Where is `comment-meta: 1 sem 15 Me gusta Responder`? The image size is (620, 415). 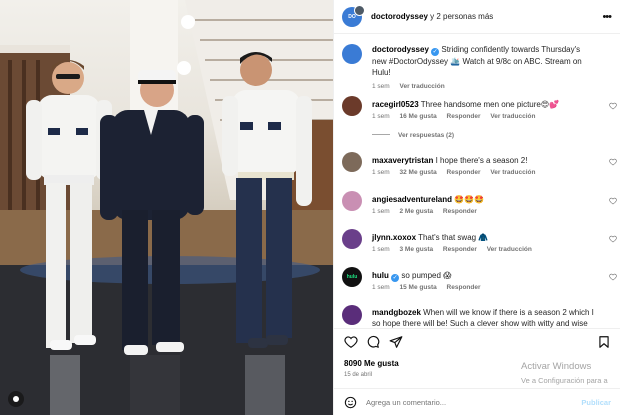
comment-meta: 1 sem 15 Me gusta Responder is located at coordinates (430, 287).